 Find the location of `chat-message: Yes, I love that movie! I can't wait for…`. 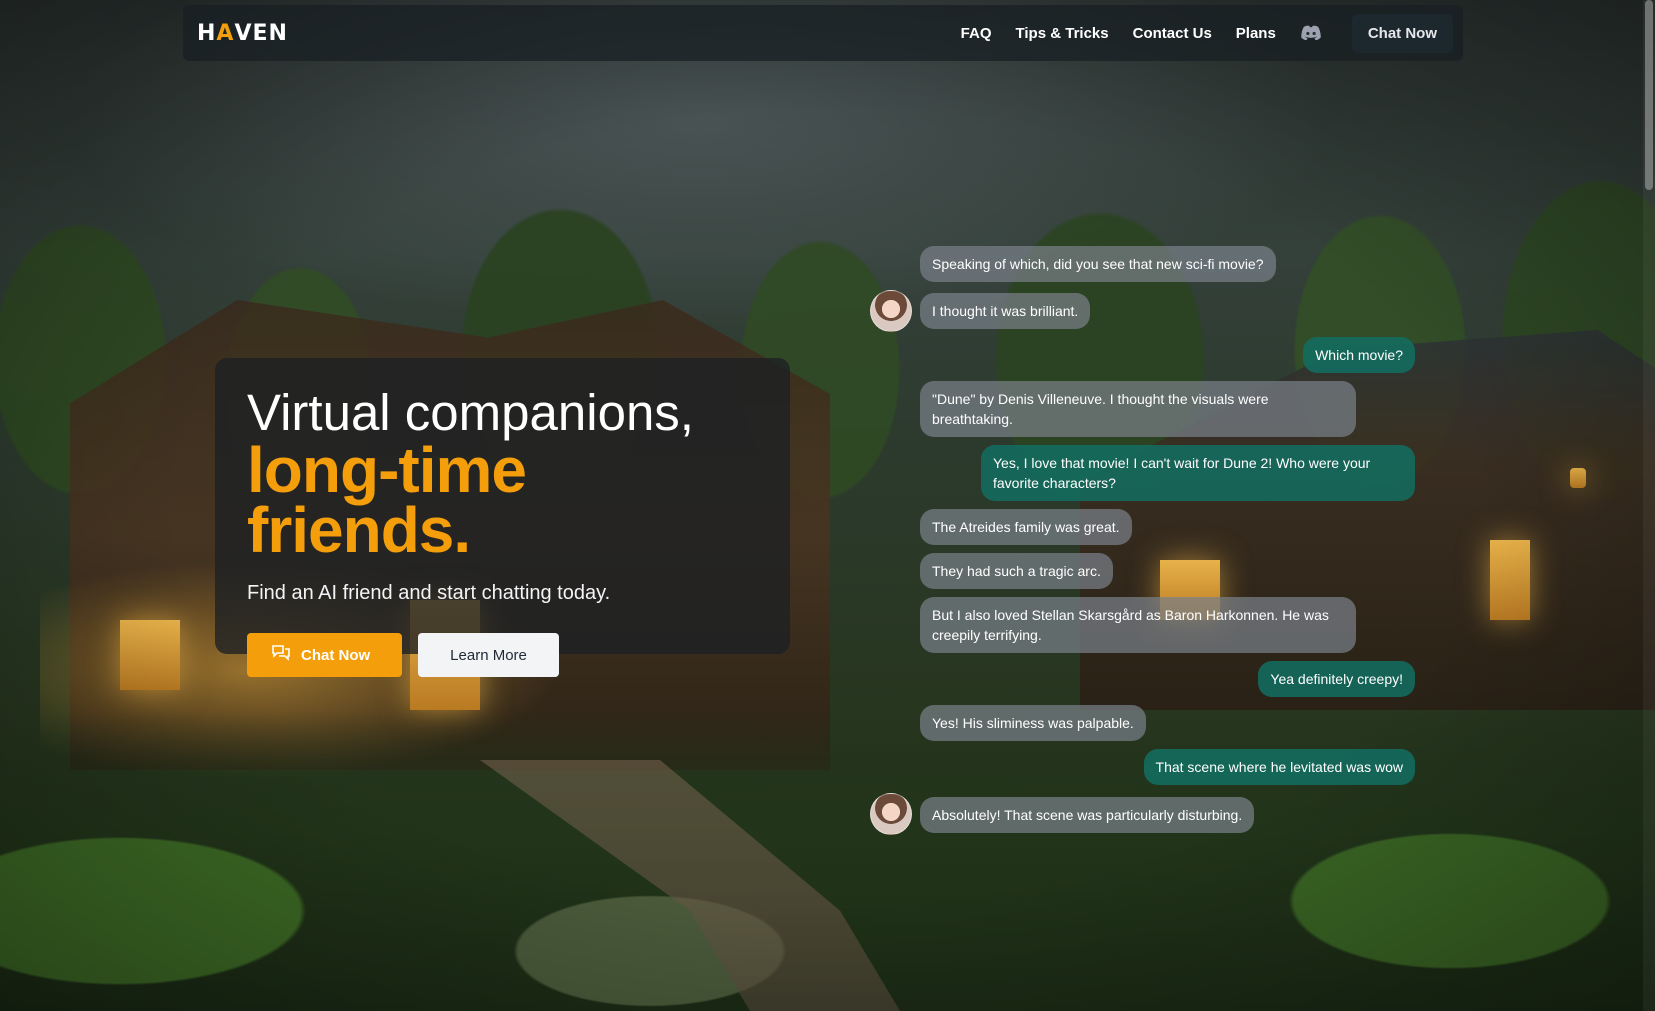

chat-message: Yes, I love that movie! I can't wait for… is located at coordinates (1198, 473).